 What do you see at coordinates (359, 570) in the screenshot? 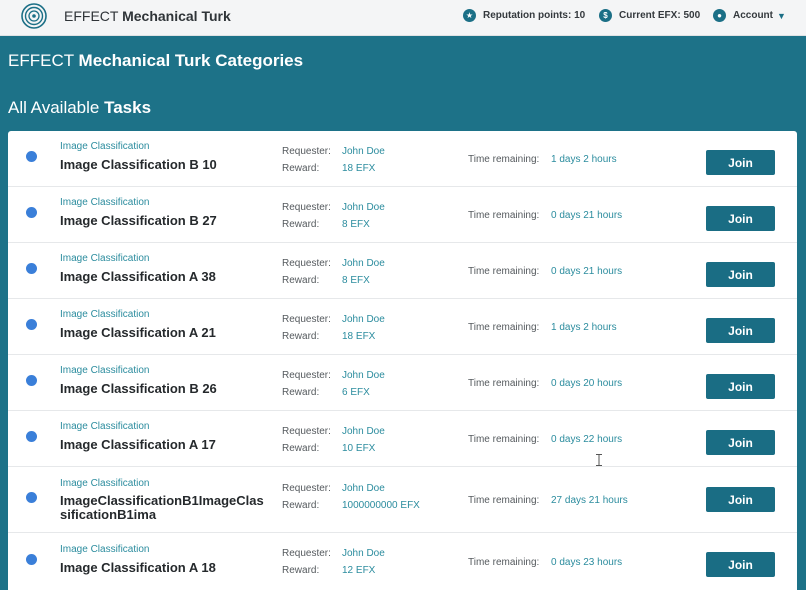
I see `reward-value: 12 EFX` at bounding box center [359, 570].